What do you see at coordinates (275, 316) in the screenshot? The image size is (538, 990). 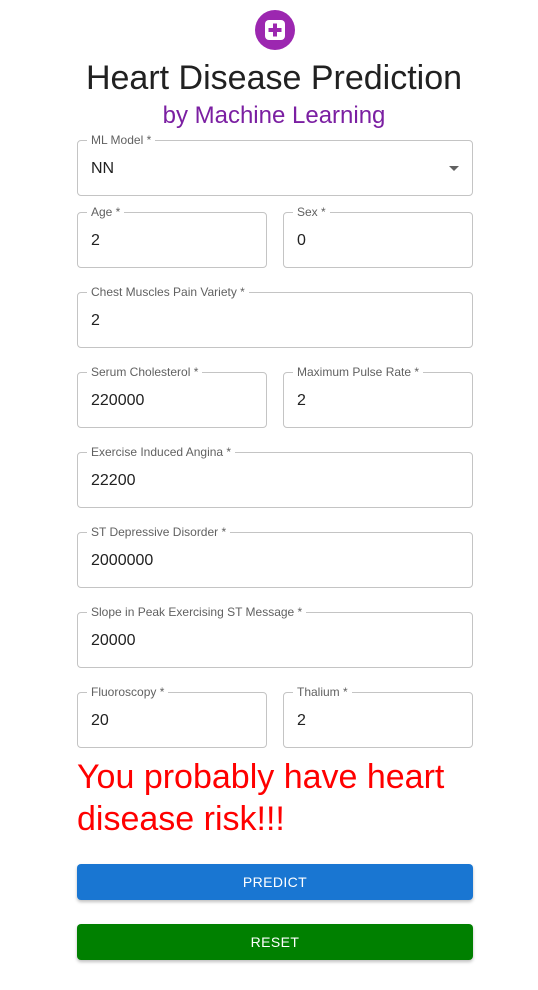 I see `chest-pain-input: Chest Muscles Pain Variety * 2` at bounding box center [275, 316].